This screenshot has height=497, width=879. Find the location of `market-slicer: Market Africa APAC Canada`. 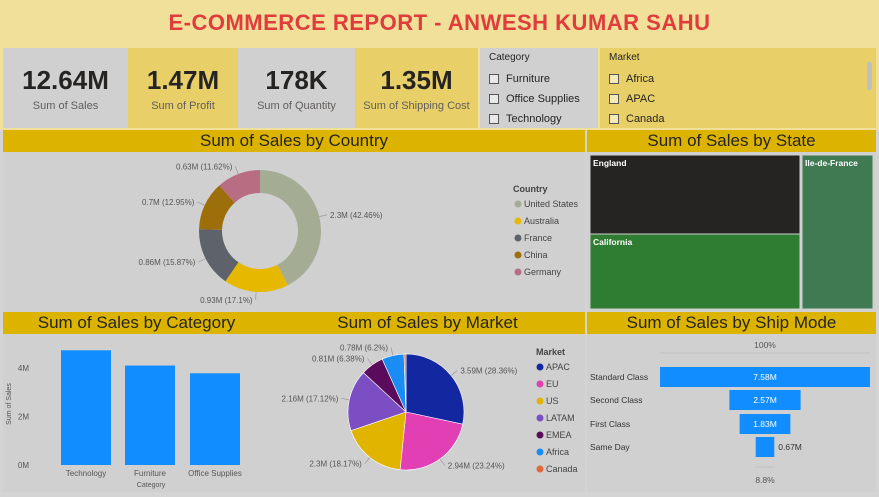

market-slicer: Market Africa APAC Canada is located at coordinates (738, 88).